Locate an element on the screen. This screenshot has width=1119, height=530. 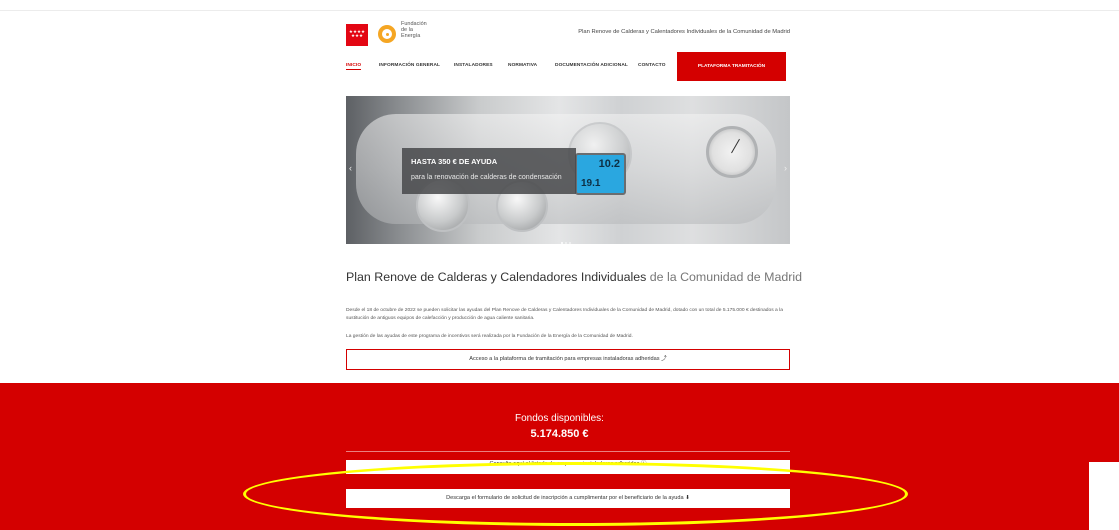
nav-item-inicio: INICIO is located at coordinates (354, 66).